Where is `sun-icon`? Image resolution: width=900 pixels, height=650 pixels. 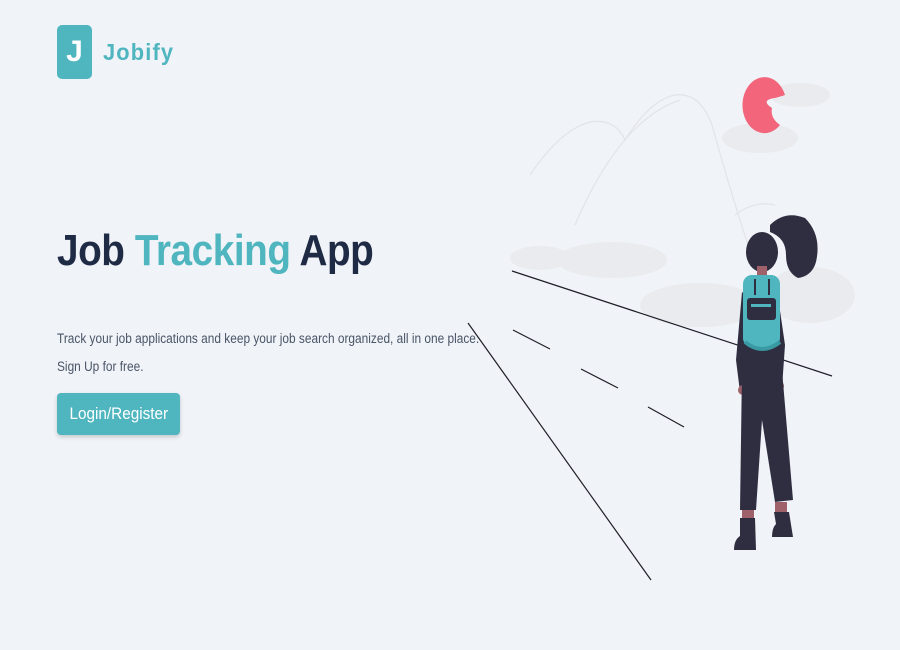 sun-icon is located at coordinates (763, 105).